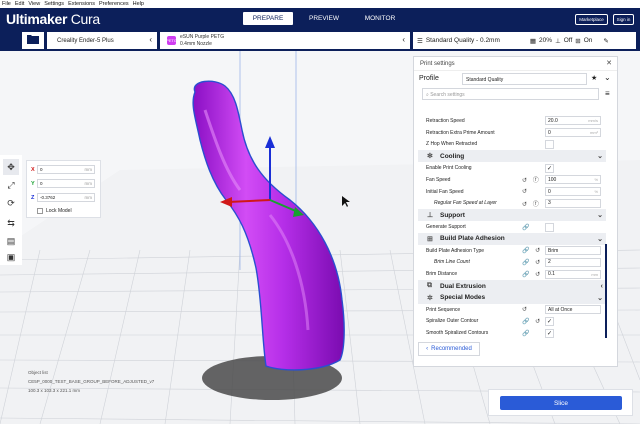 The width and height of the screenshot is (640, 424). I want to click on setting-row: Print Sequence ↺ All at Once, so click(512, 310).